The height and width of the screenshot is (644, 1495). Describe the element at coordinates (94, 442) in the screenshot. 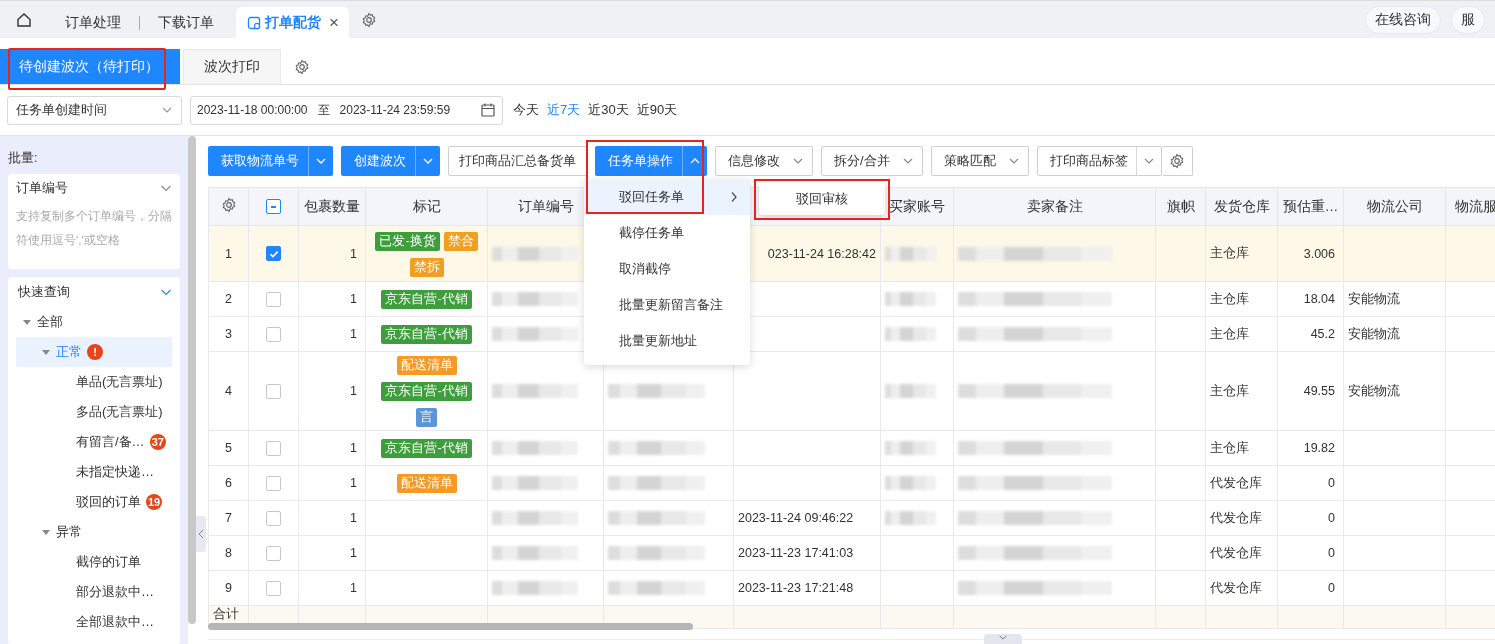

I see `tree-item: 有留言/备… 37` at that location.